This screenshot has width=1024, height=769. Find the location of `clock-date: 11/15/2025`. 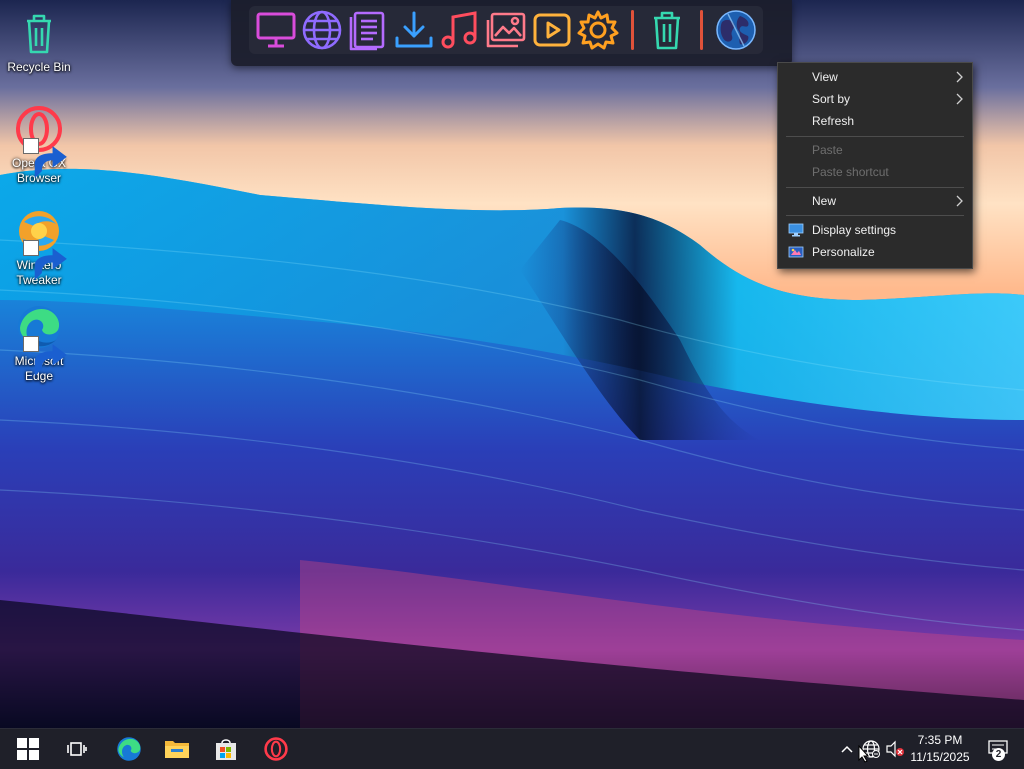

clock-date: 11/15/2025 is located at coordinates (940, 757).